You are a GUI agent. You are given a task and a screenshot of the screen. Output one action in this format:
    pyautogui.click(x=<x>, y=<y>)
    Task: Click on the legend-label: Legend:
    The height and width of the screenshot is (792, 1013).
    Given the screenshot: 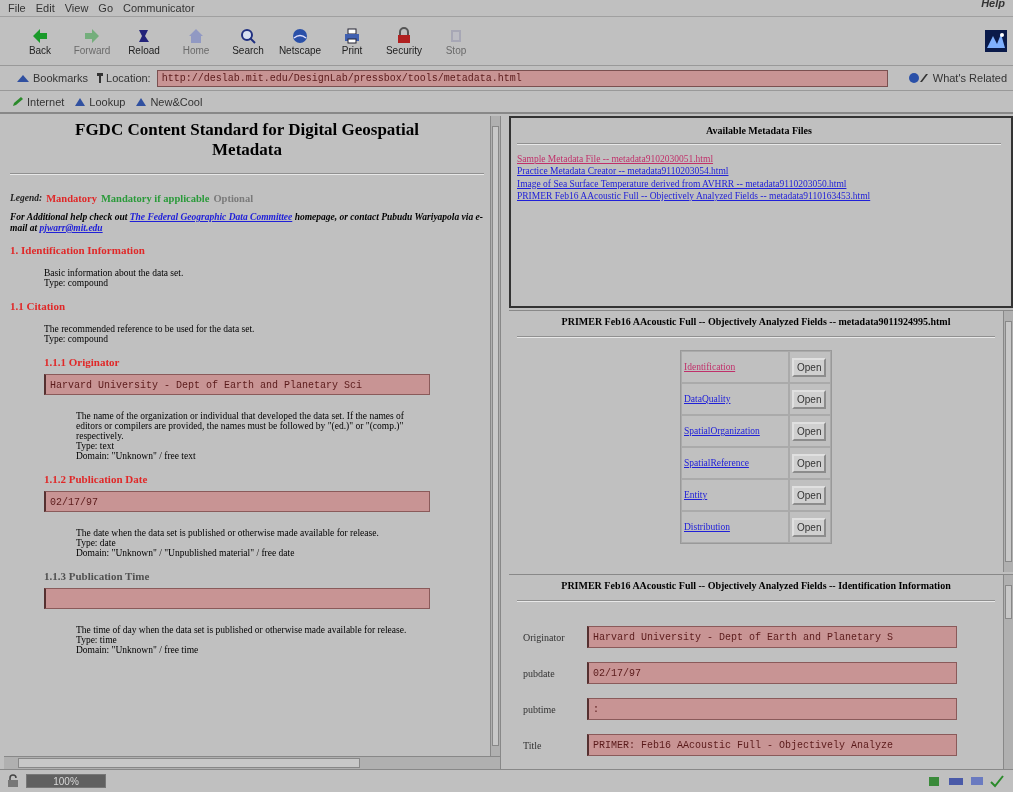 What is the action you would take?
    pyautogui.click(x=26, y=198)
    